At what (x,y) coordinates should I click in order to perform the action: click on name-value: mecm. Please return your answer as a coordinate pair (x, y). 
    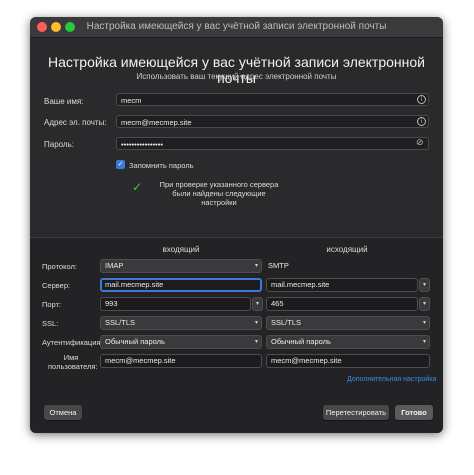
    Looking at the image, I should click on (131, 100).